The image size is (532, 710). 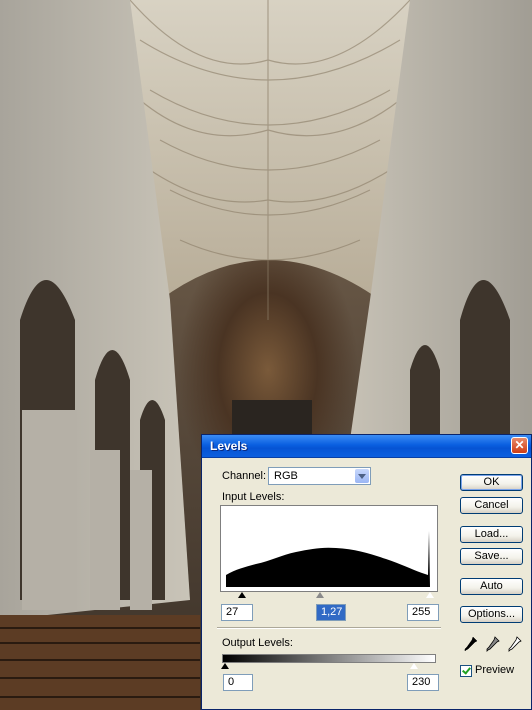 I want to click on output-black-field: 0, so click(x=238, y=682).